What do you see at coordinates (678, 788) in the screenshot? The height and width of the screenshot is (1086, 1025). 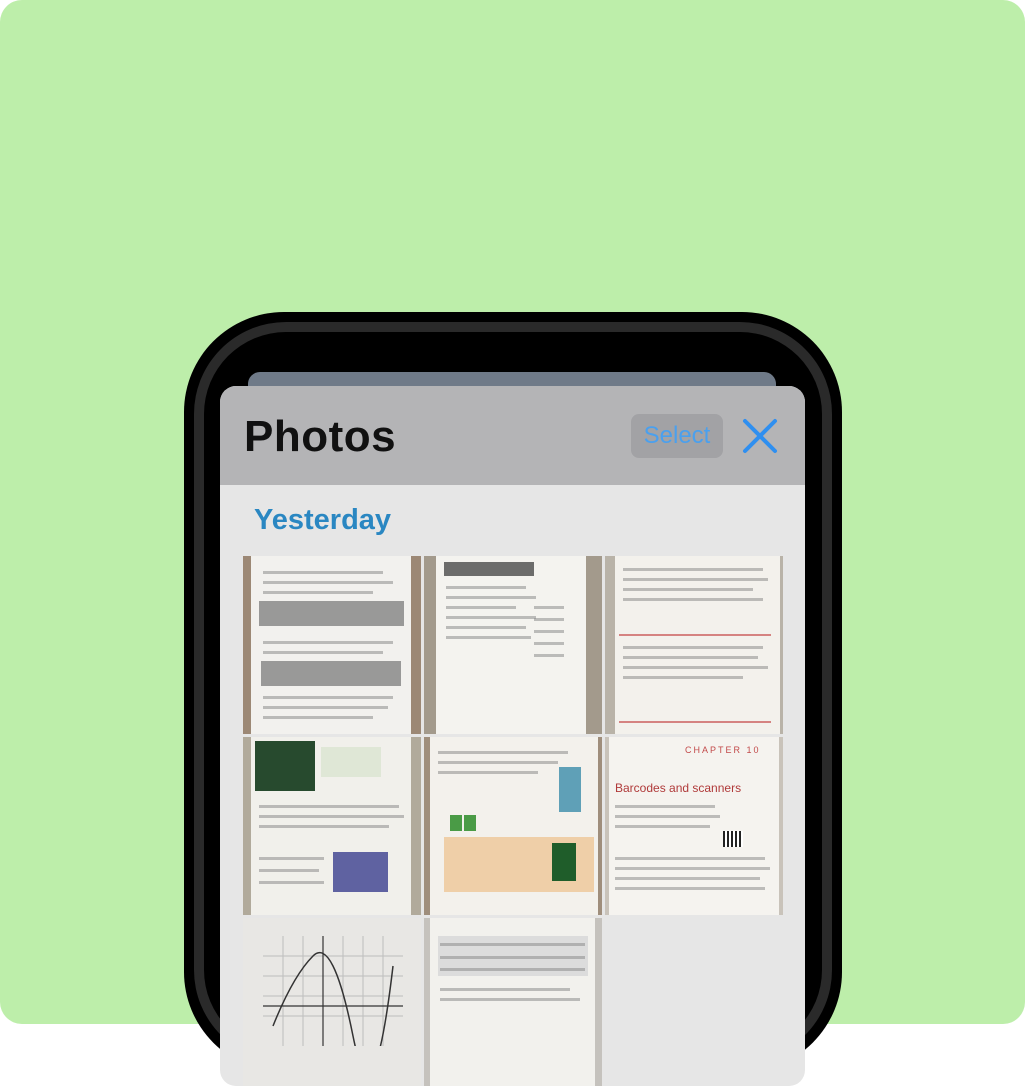 I see `chapter-title: Barcodes and scanners` at bounding box center [678, 788].